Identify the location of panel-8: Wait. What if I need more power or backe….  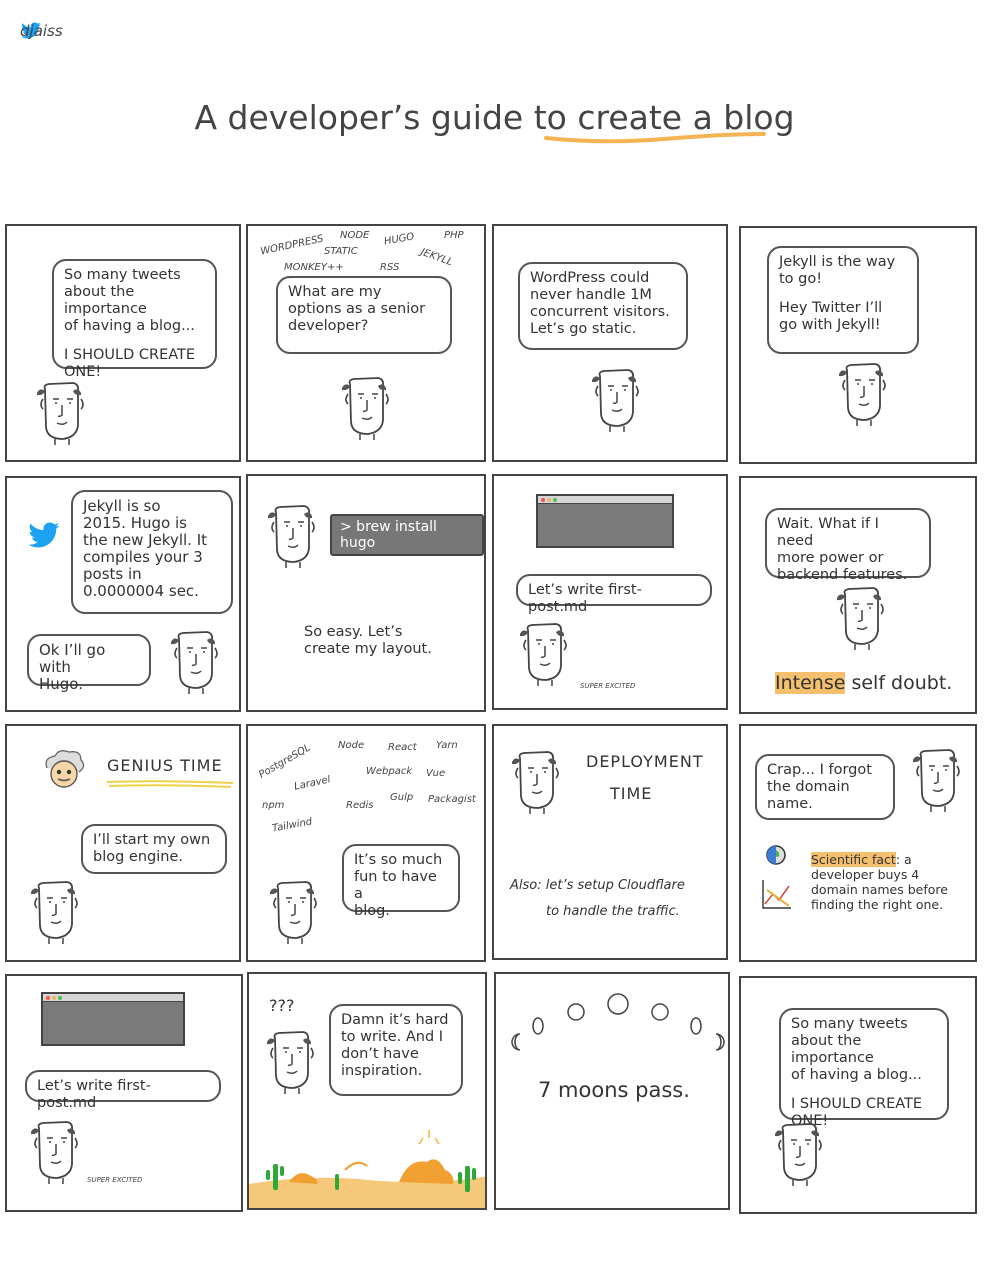
(858, 595).